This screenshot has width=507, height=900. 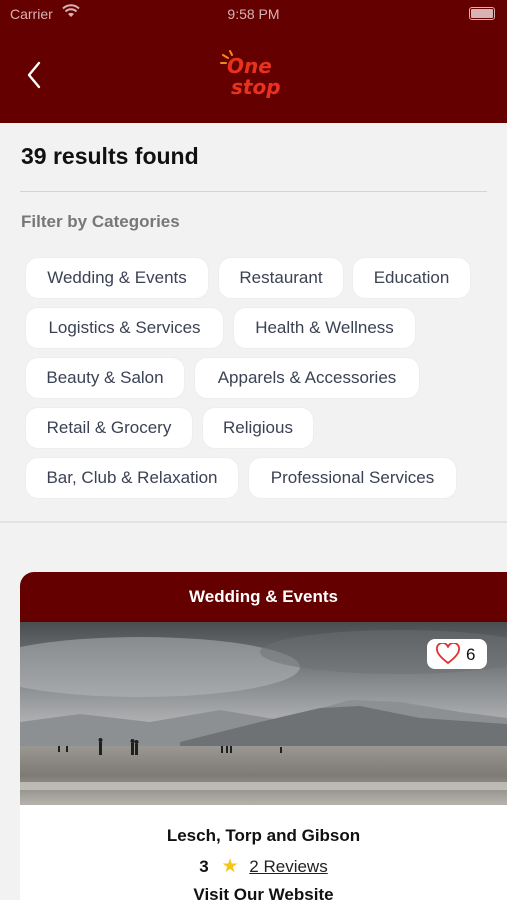 I want to click on app-header: Carrier 9:58 PM One stop, so click(x=253, y=61).